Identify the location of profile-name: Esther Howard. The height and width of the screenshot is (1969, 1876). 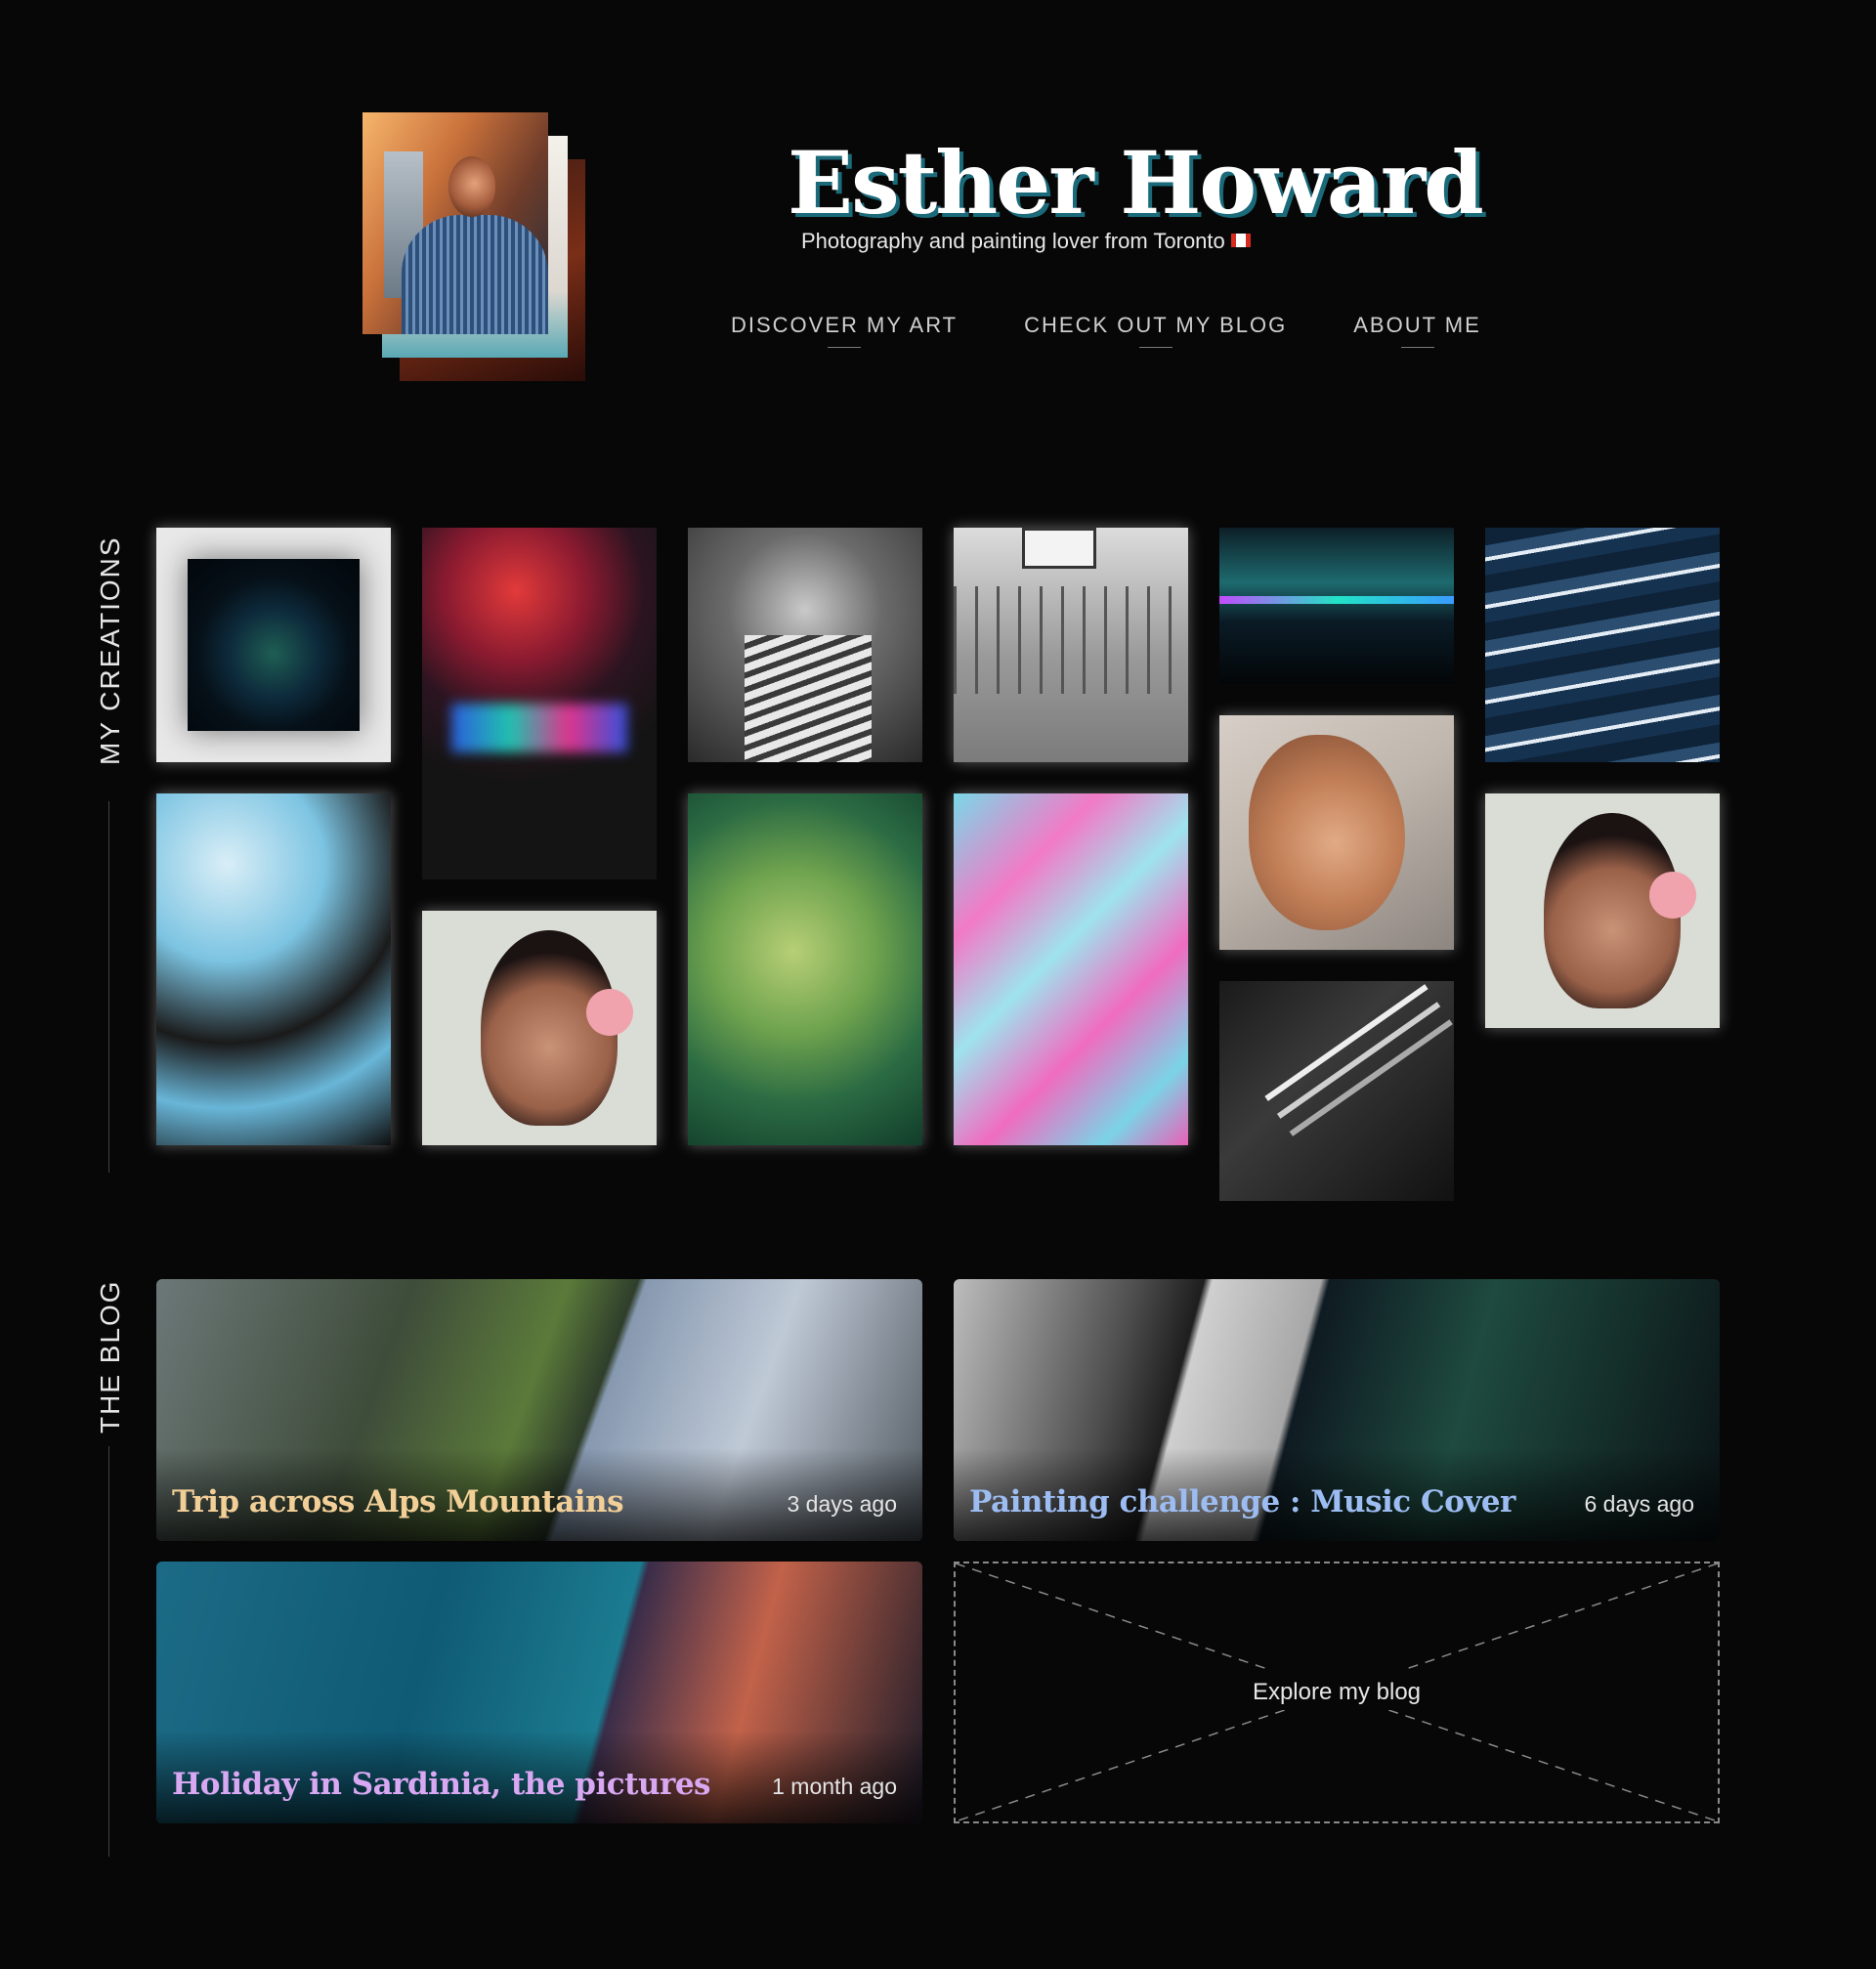
(1136, 183).